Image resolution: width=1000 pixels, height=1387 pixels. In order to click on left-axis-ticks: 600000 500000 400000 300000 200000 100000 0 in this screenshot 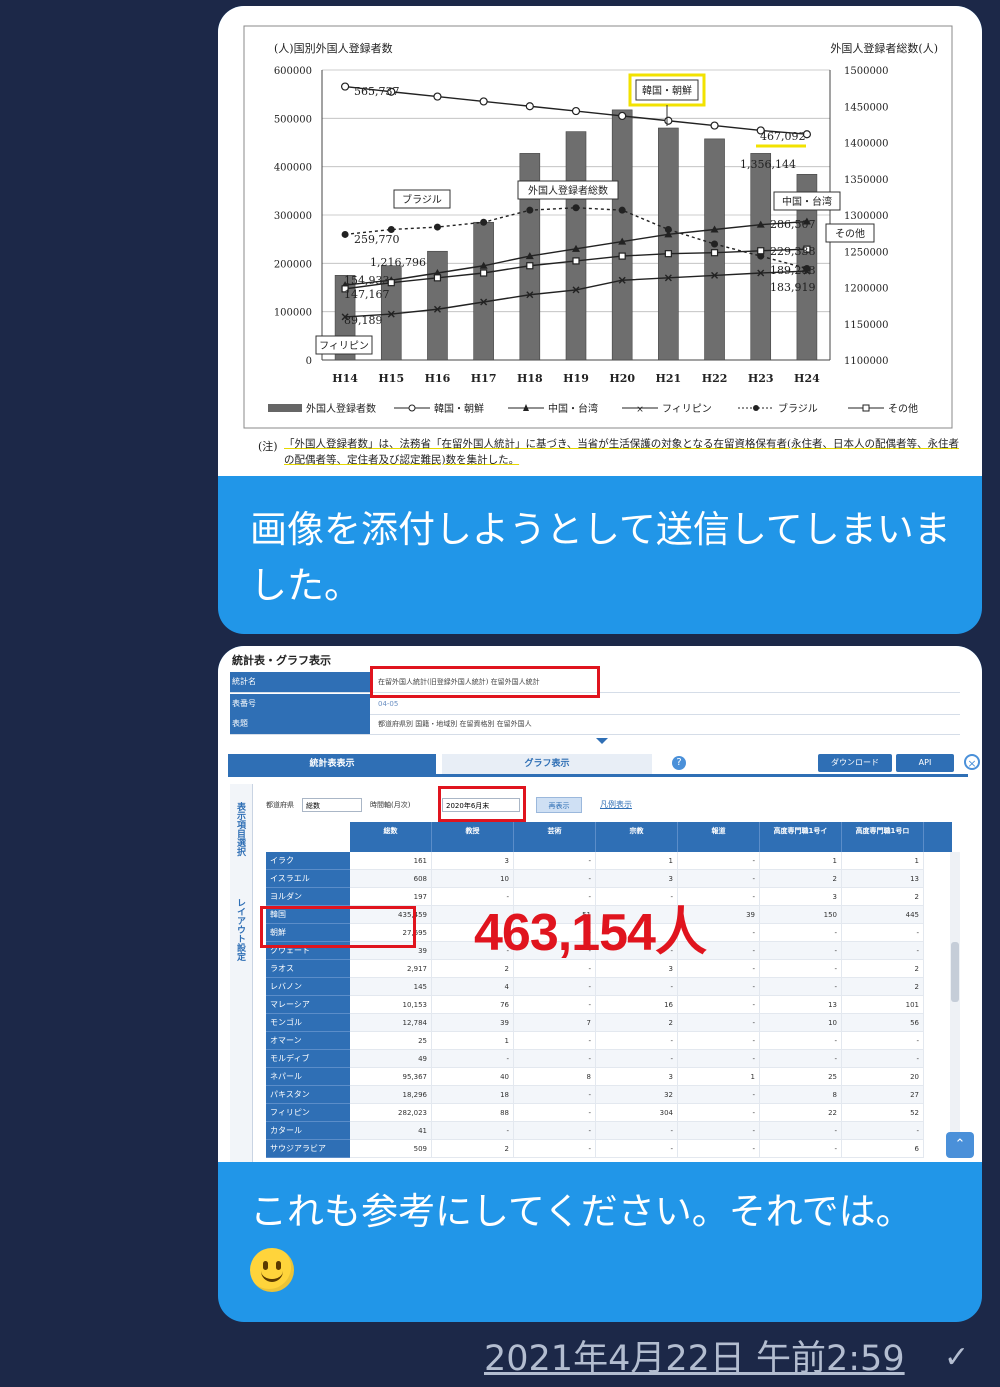, I will do `click(293, 216)`.